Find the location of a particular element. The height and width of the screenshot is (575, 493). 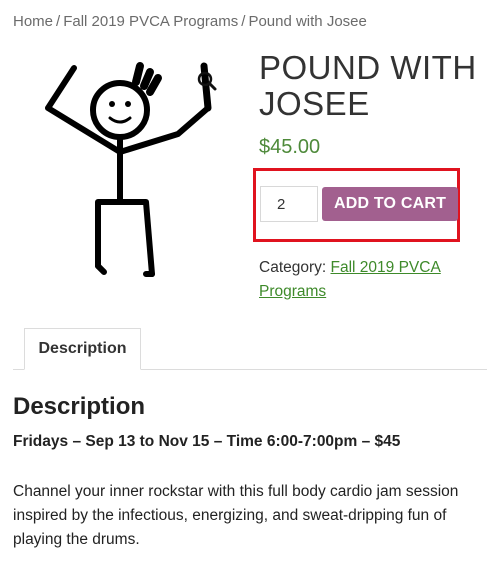

magnifier-icon is located at coordinates (207, 81).